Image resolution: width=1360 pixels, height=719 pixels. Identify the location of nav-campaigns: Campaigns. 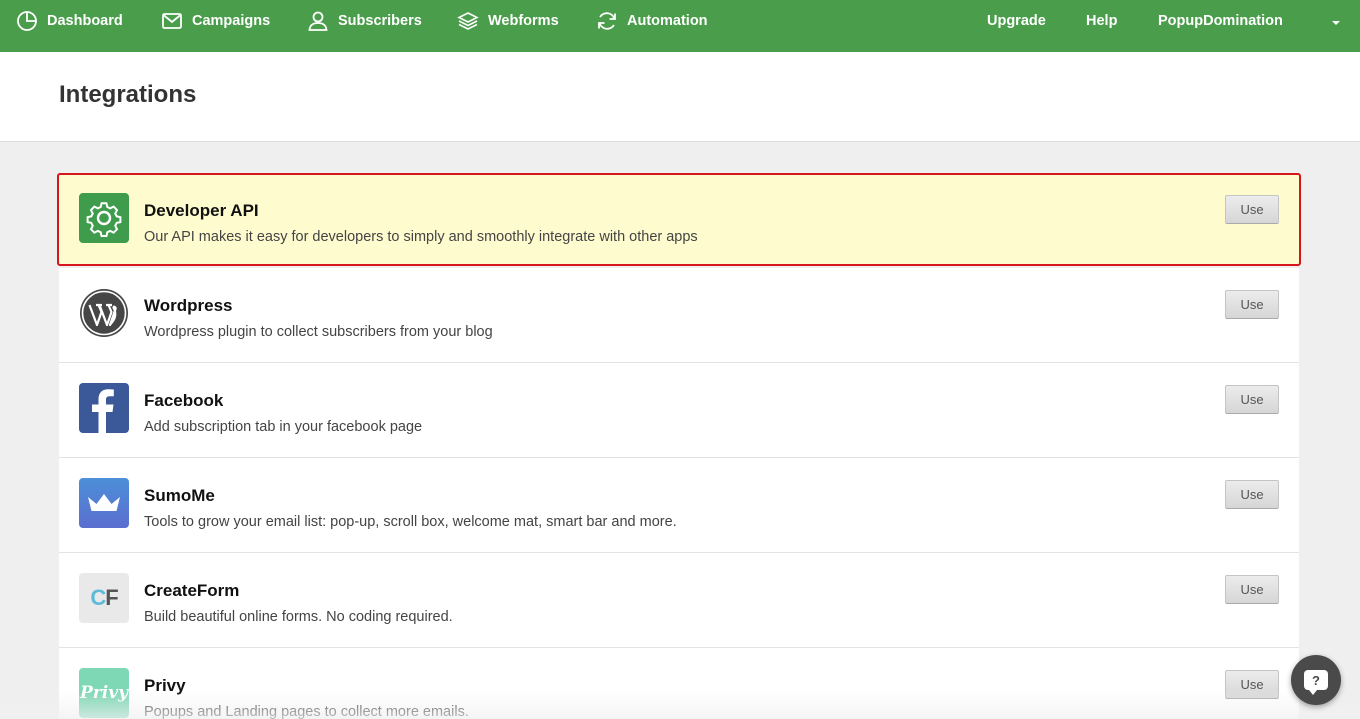
(215, 21).